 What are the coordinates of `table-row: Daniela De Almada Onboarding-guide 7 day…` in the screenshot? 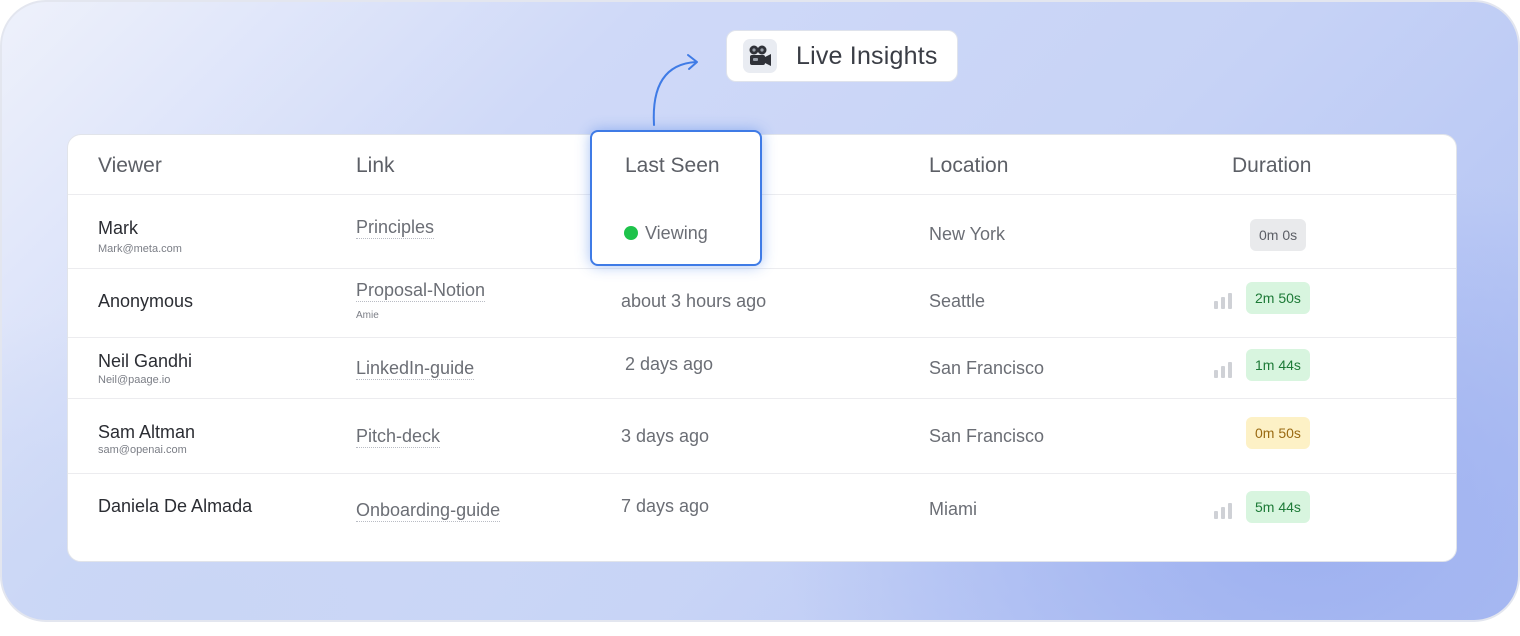 It's located at (762, 518).